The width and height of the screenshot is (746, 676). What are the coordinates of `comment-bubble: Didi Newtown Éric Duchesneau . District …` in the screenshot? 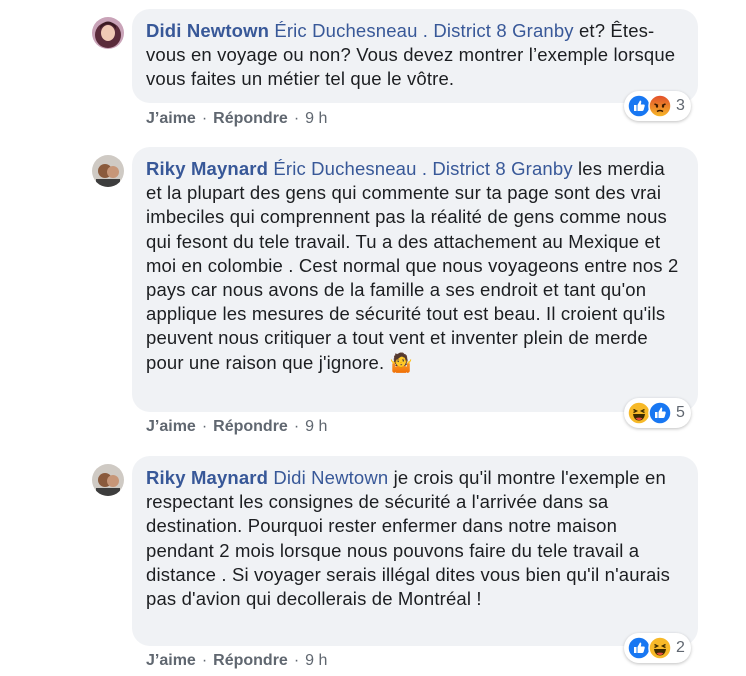 It's located at (415, 56).